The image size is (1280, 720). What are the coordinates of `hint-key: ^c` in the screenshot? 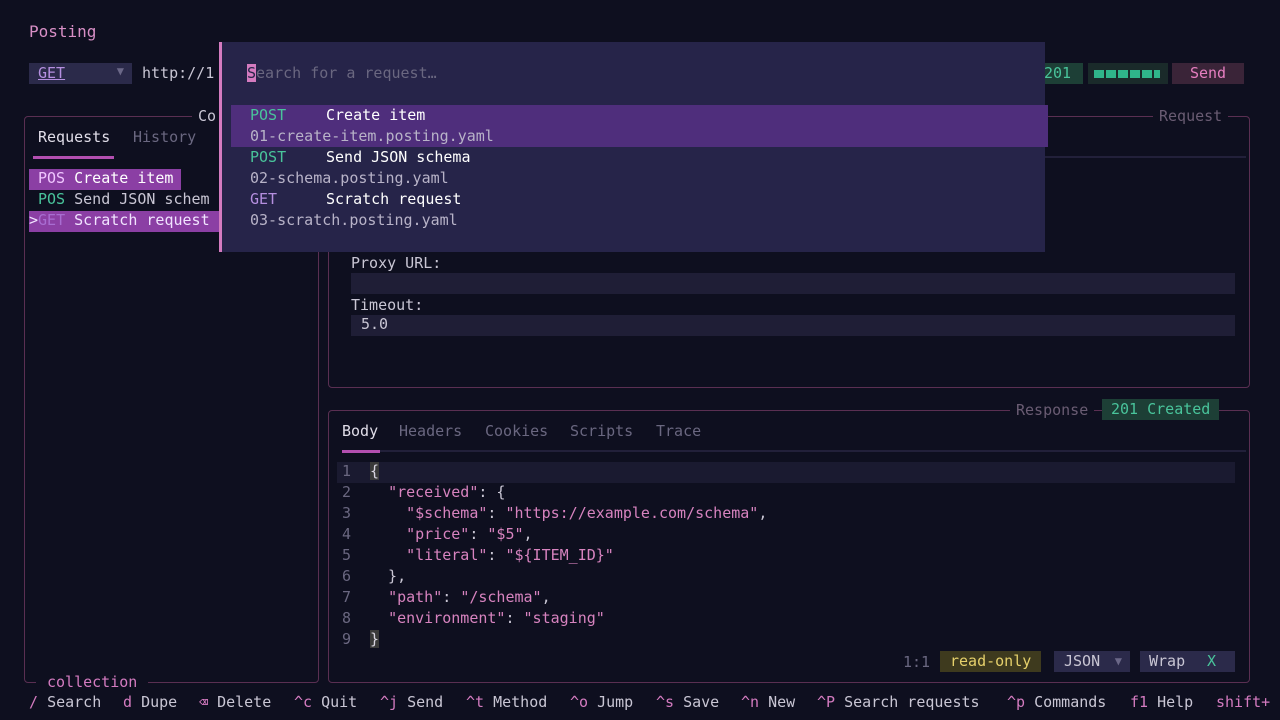 It's located at (303, 702).